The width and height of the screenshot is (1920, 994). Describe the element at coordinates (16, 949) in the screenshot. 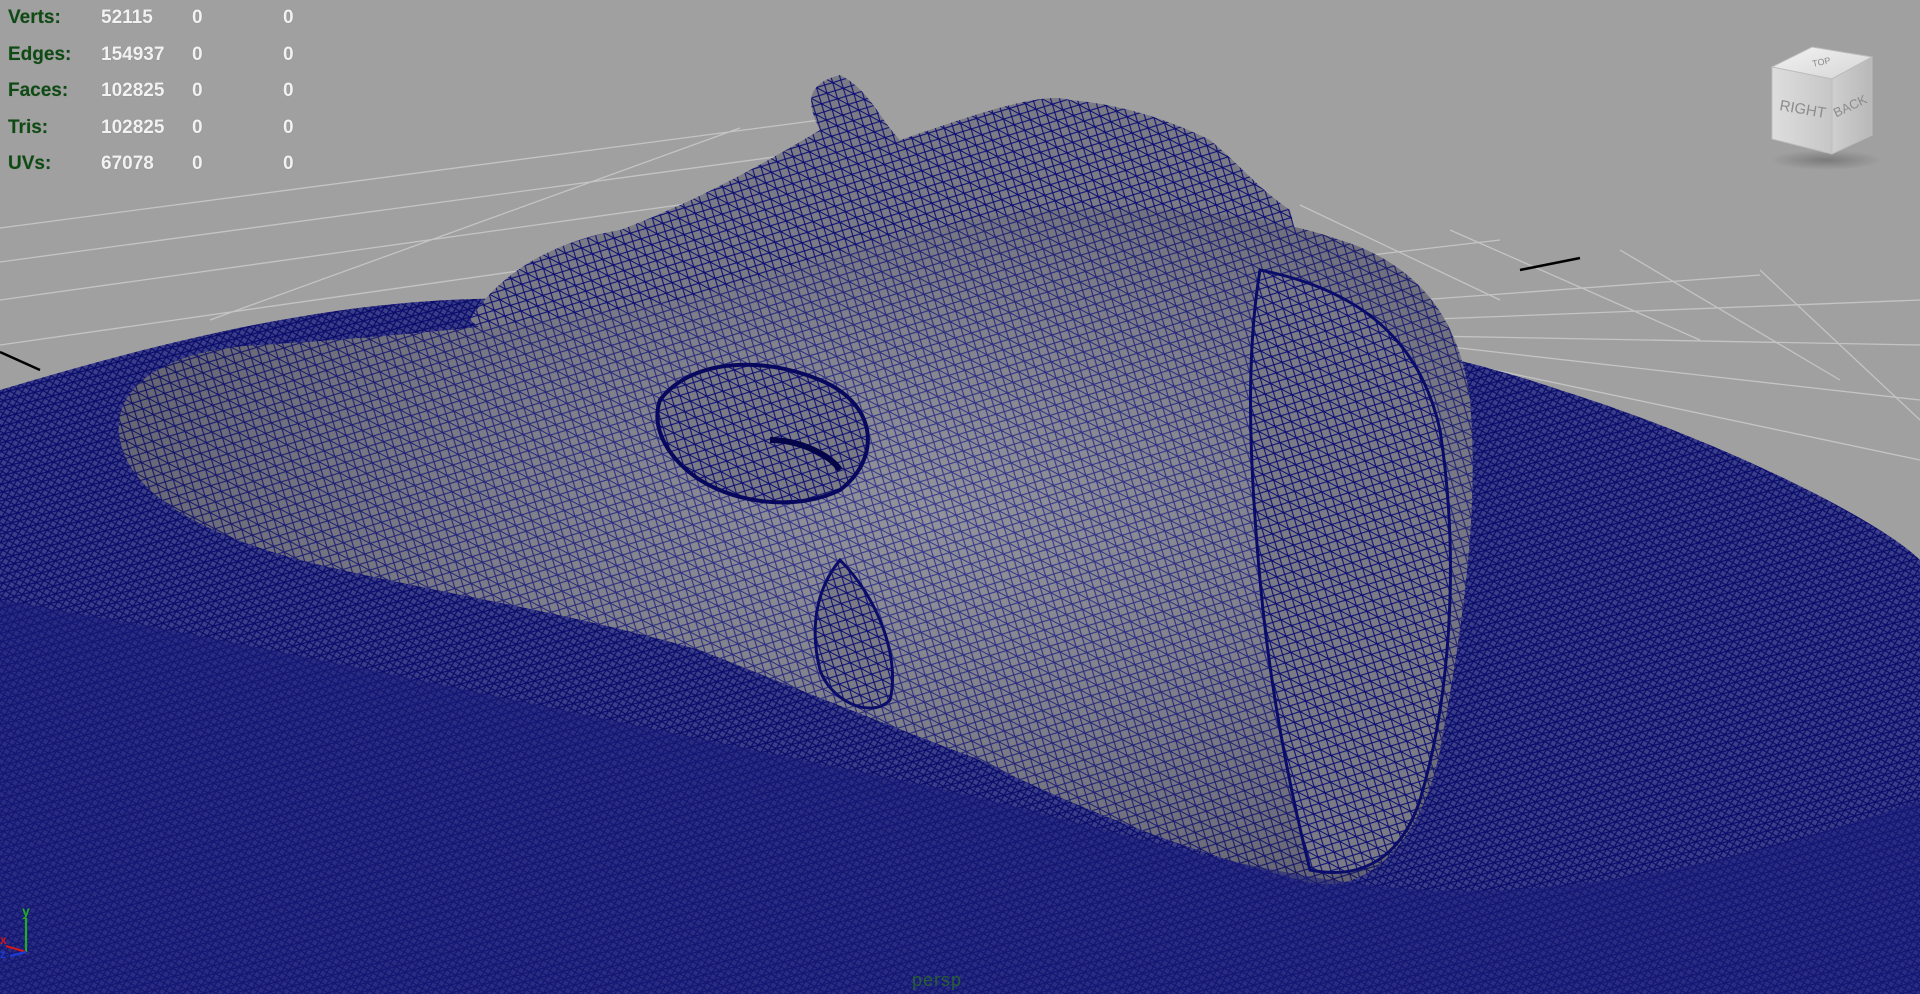

I see `x-axis-line` at that location.